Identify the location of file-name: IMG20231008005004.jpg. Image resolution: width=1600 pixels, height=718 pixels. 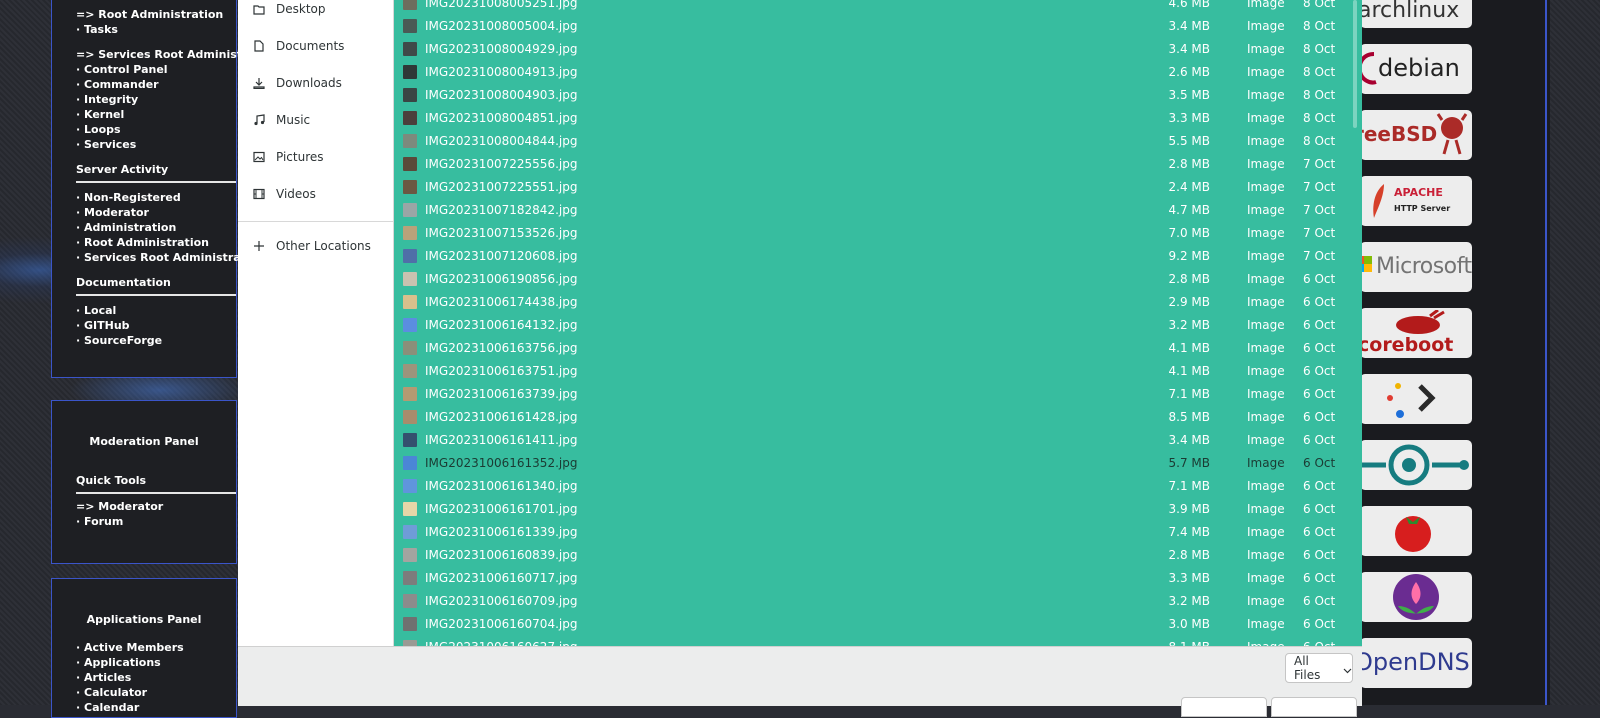
(501, 26).